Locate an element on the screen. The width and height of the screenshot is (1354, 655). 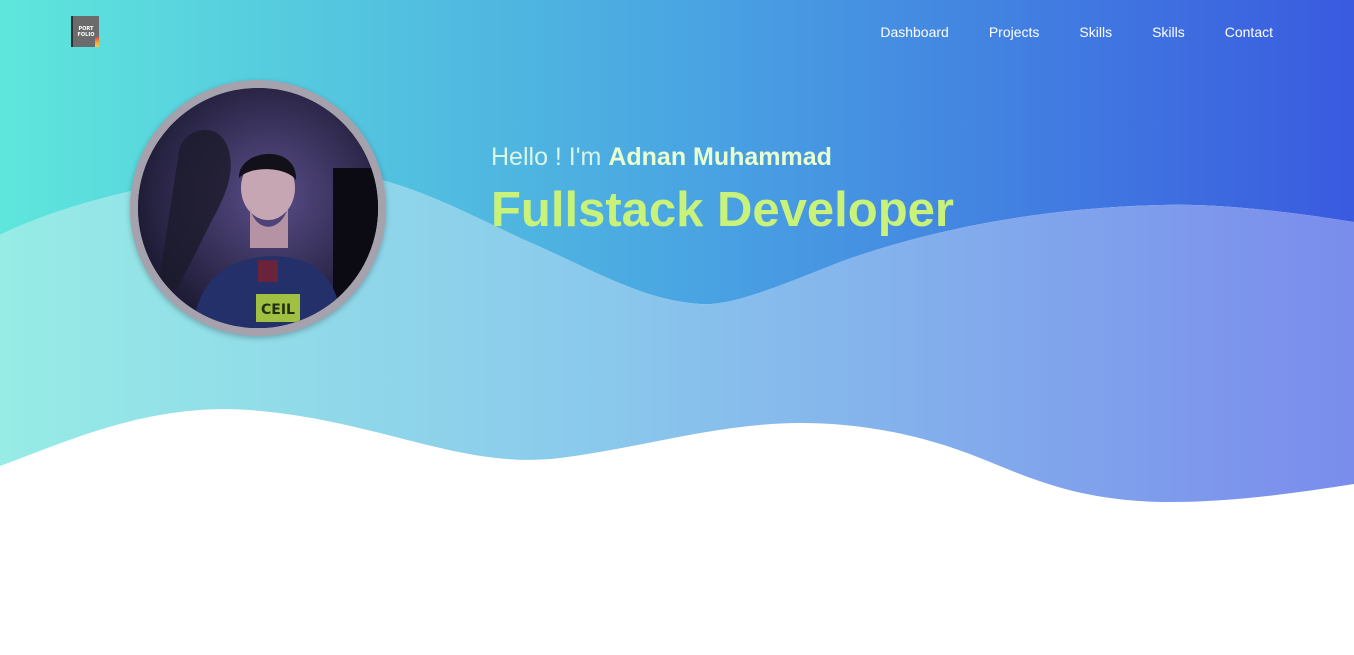
nav-link-projects: Projects is located at coordinates (1014, 32).